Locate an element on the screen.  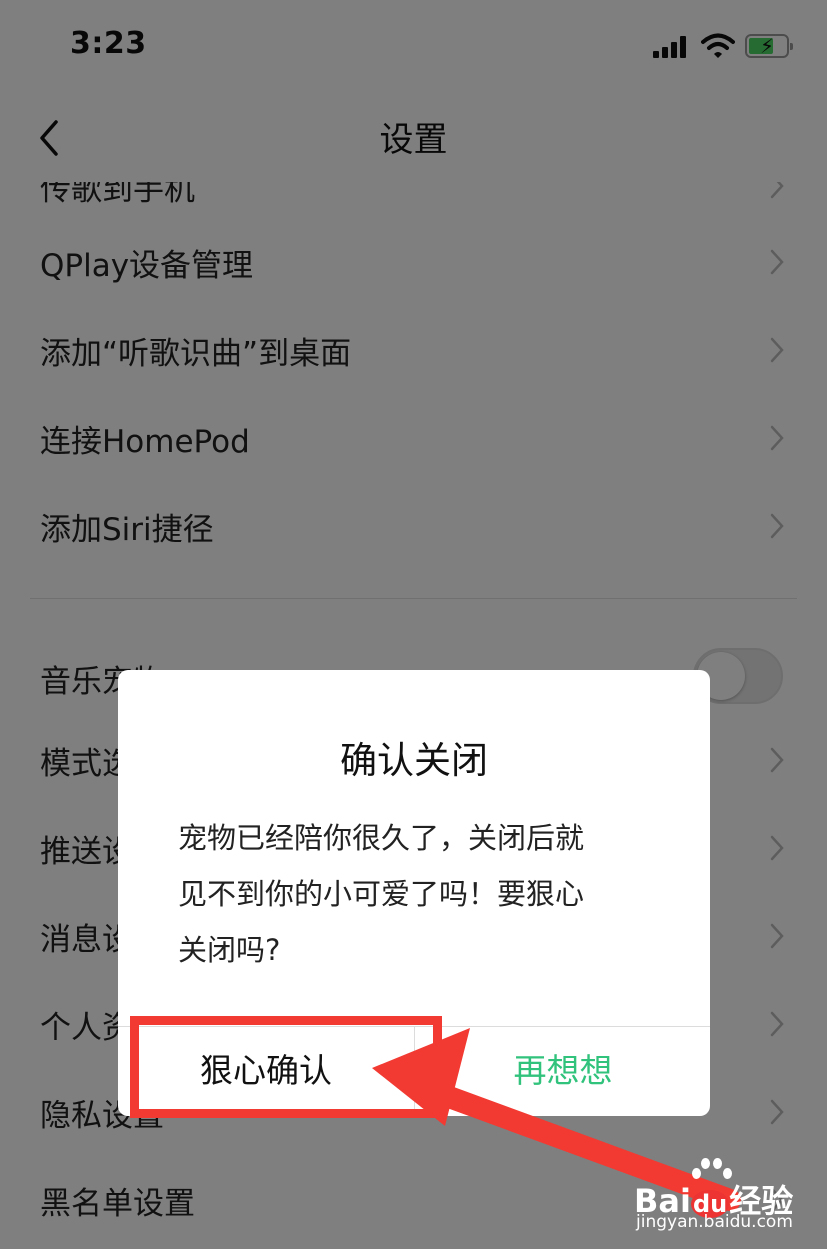
annotation-arrow-icon is located at coordinates (556, 1119).